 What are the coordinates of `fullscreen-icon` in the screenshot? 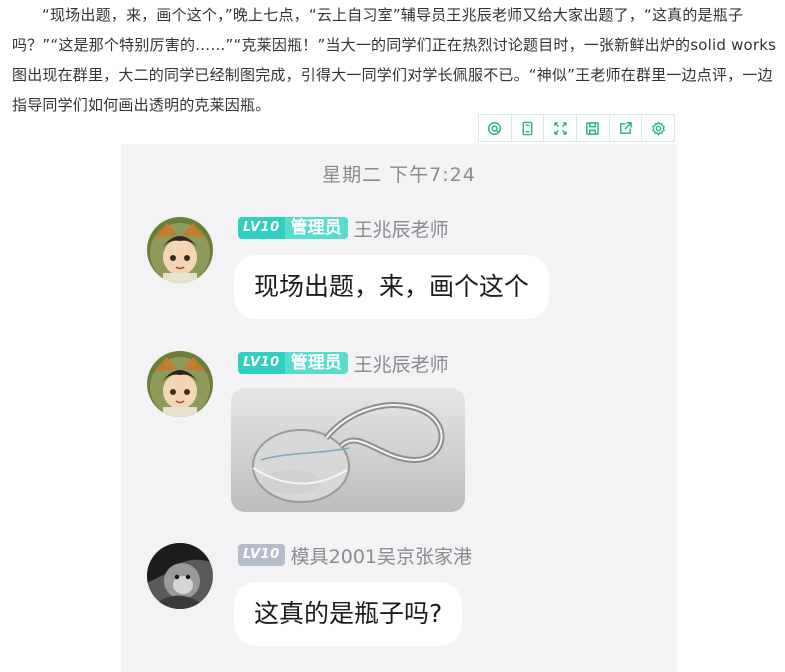 It's located at (560, 128).